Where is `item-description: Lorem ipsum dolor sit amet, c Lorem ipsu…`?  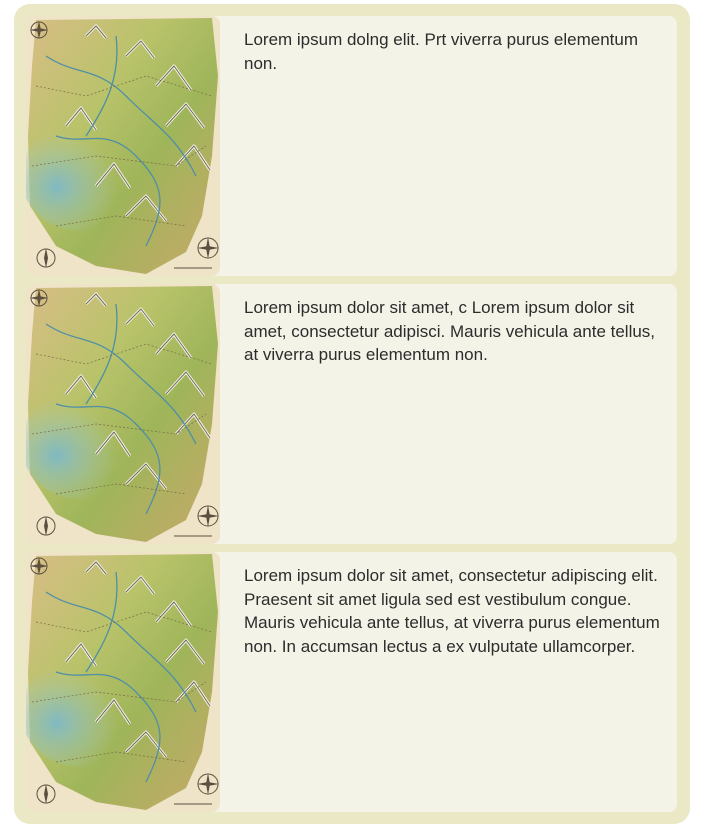
item-description: Lorem ipsum dolor sit amet, c Lorem ipsu… is located at coordinates (450, 331).